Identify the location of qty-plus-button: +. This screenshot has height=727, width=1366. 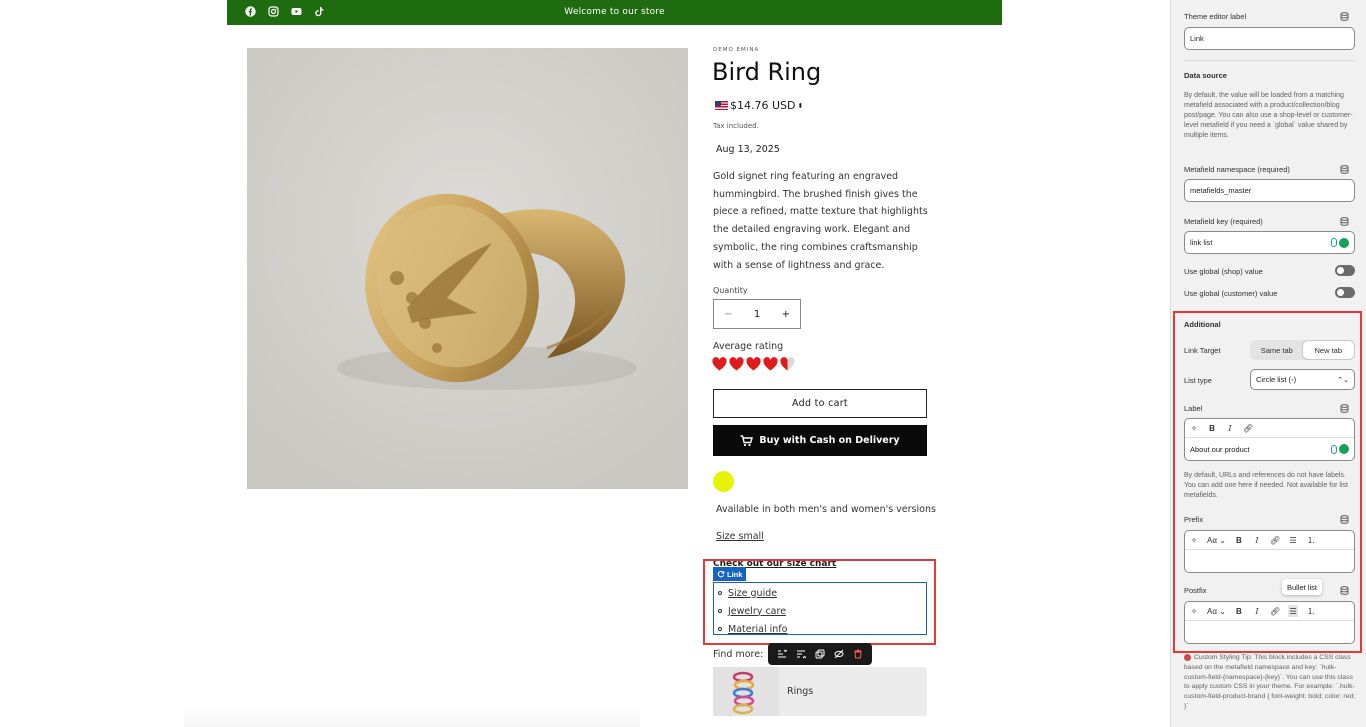
(786, 314).